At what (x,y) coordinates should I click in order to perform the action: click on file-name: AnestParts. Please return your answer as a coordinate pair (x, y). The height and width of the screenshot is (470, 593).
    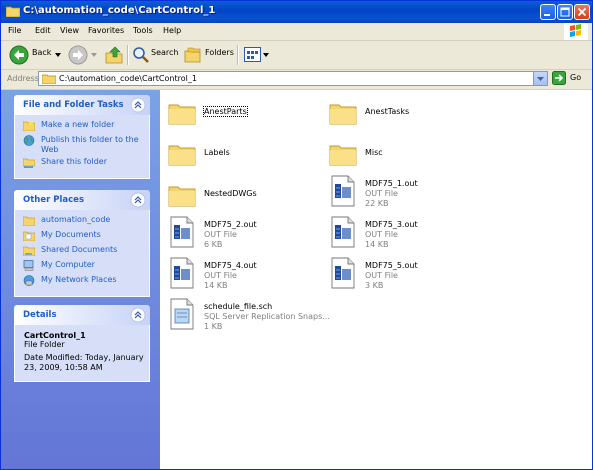
    Looking at the image, I should click on (225, 111).